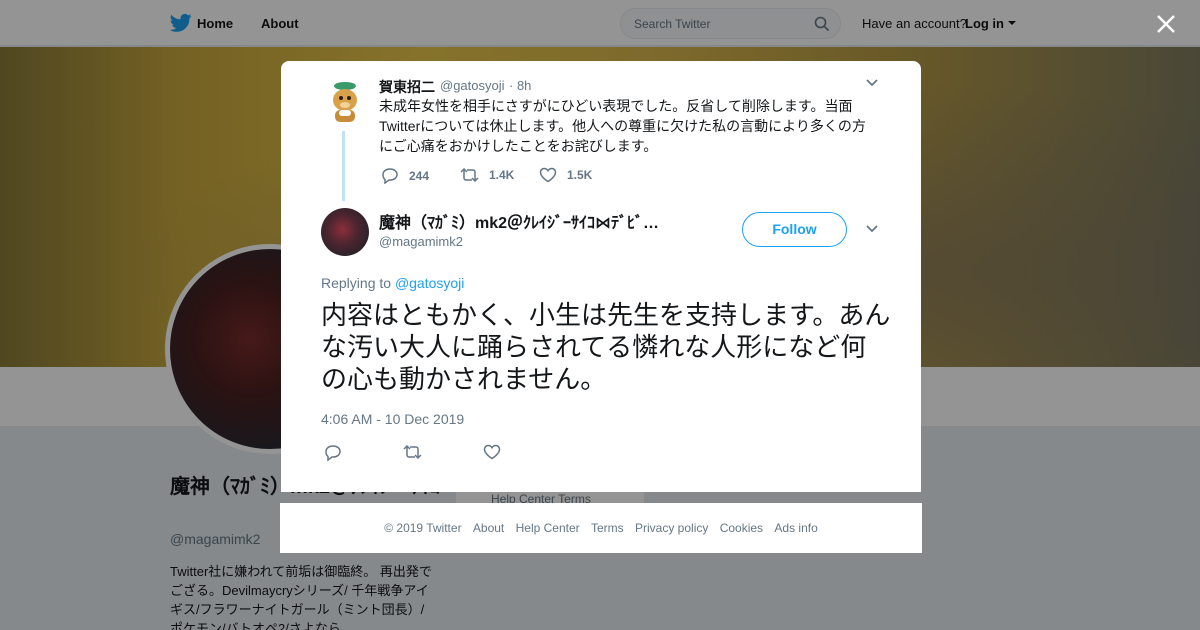 The width and height of the screenshot is (1200, 630). What do you see at coordinates (343, 166) in the screenshot?
I see `thread-connector-line` at bounding box center [343, 166].